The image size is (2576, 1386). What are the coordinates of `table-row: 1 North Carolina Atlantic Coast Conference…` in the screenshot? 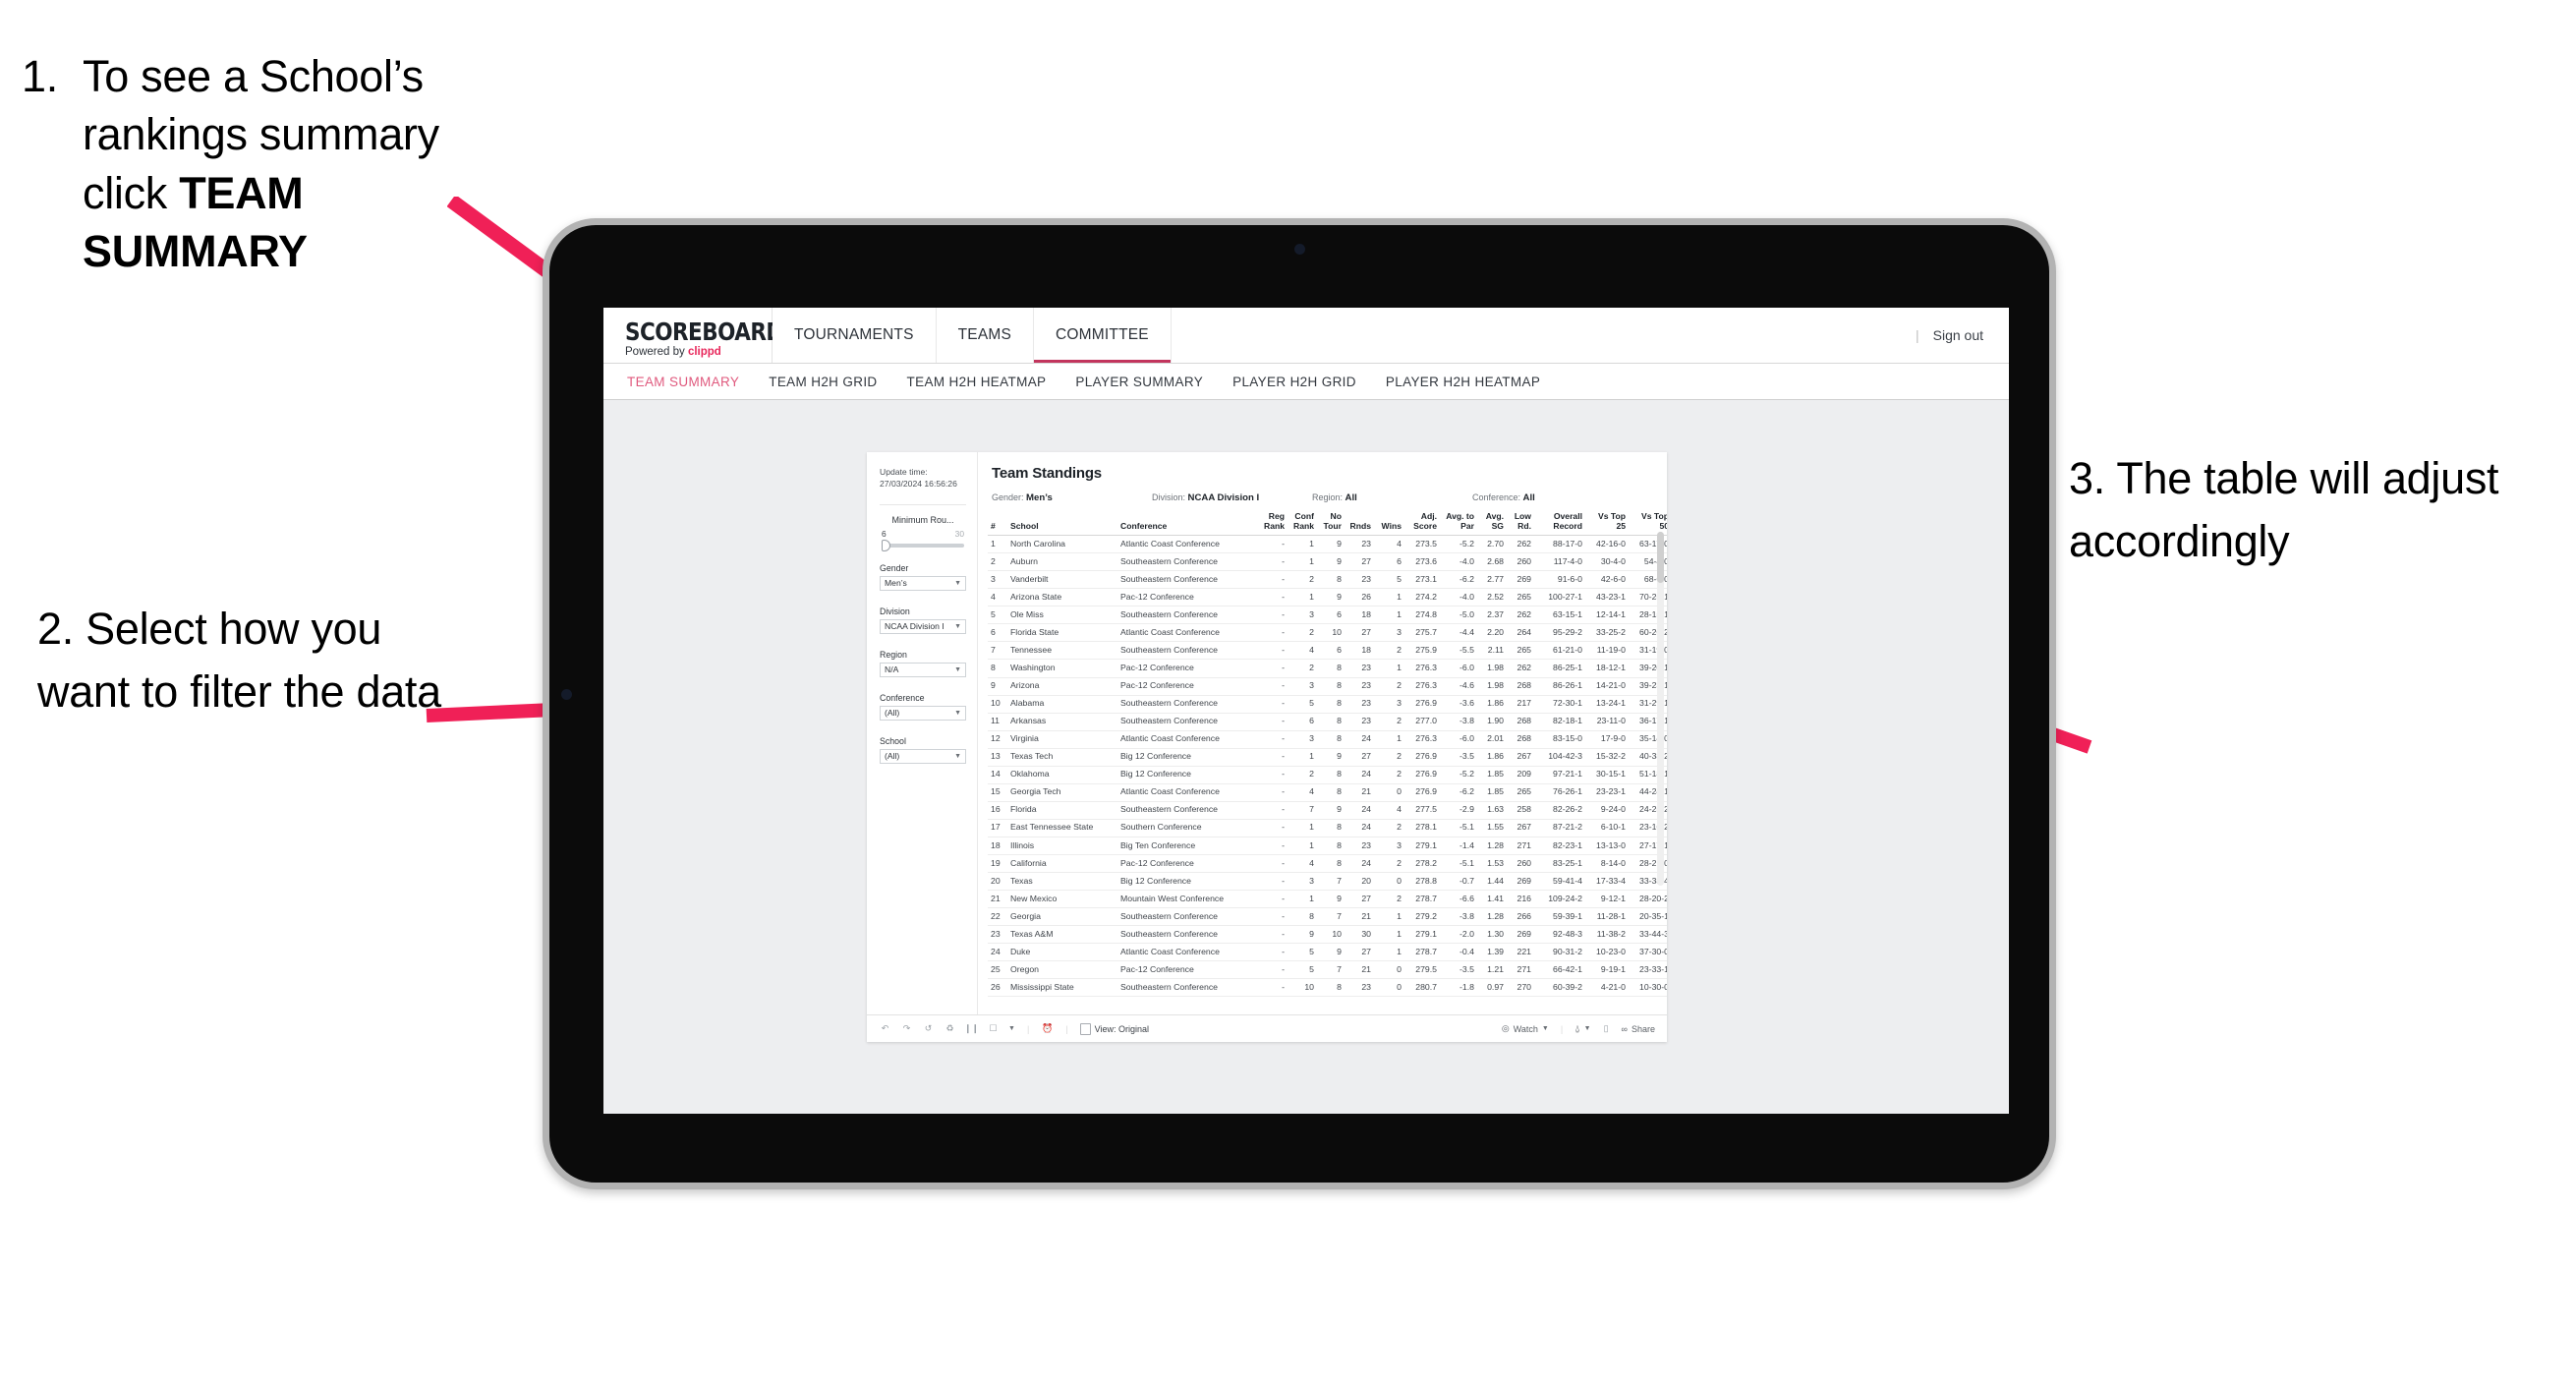 It's located at (1328, 544).